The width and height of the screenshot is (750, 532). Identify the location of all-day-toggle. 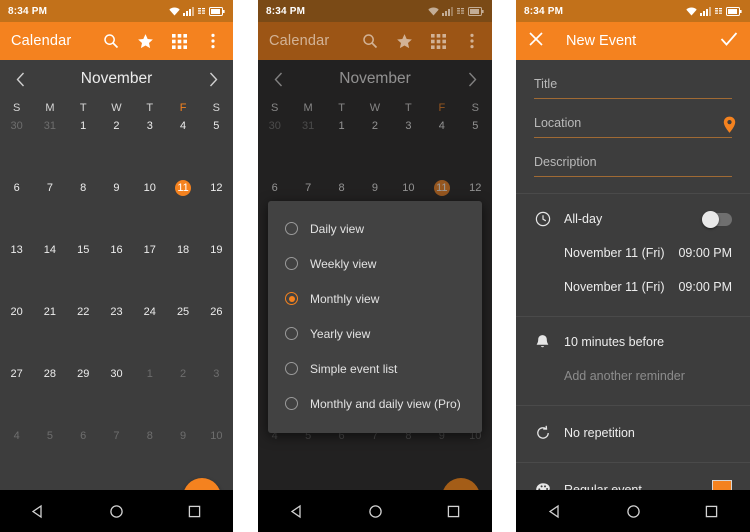
(717, 219).